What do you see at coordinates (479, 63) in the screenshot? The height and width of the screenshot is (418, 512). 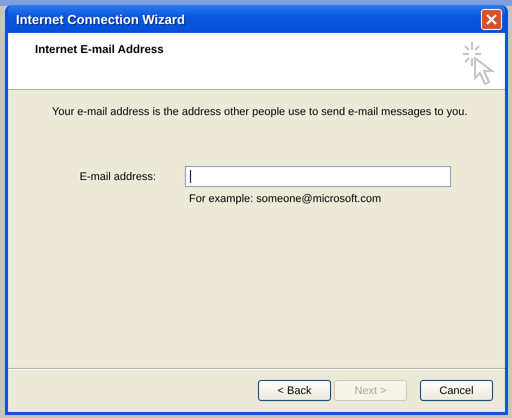 I see `cursor-sparkle-icon` at bounding box center [479, 63].